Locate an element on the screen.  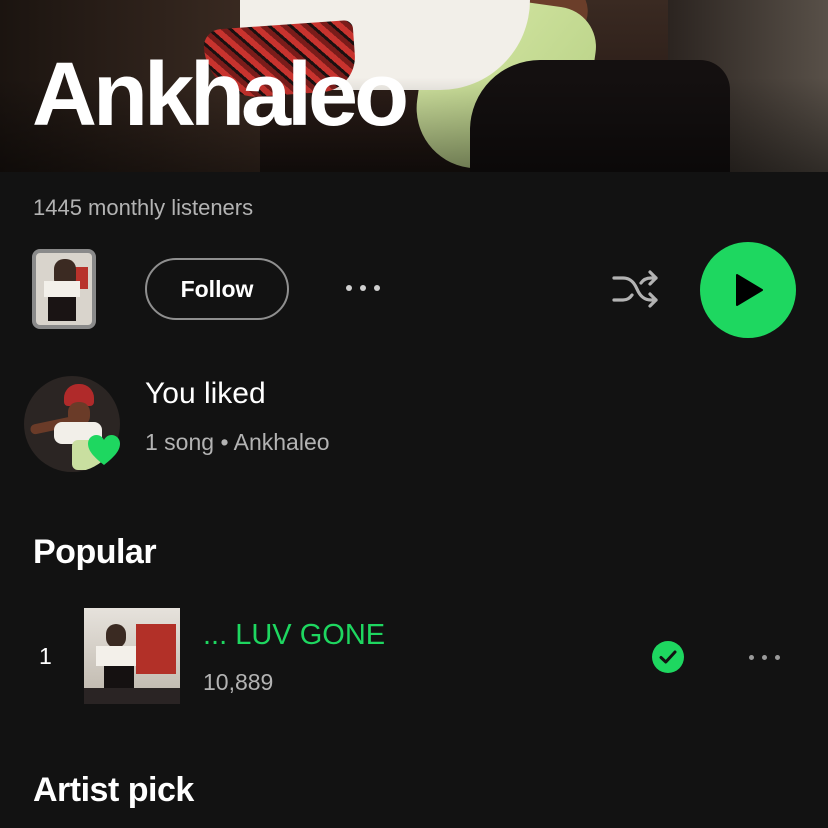
artist-cover-thumbnail is located at coordinates (64, 289).